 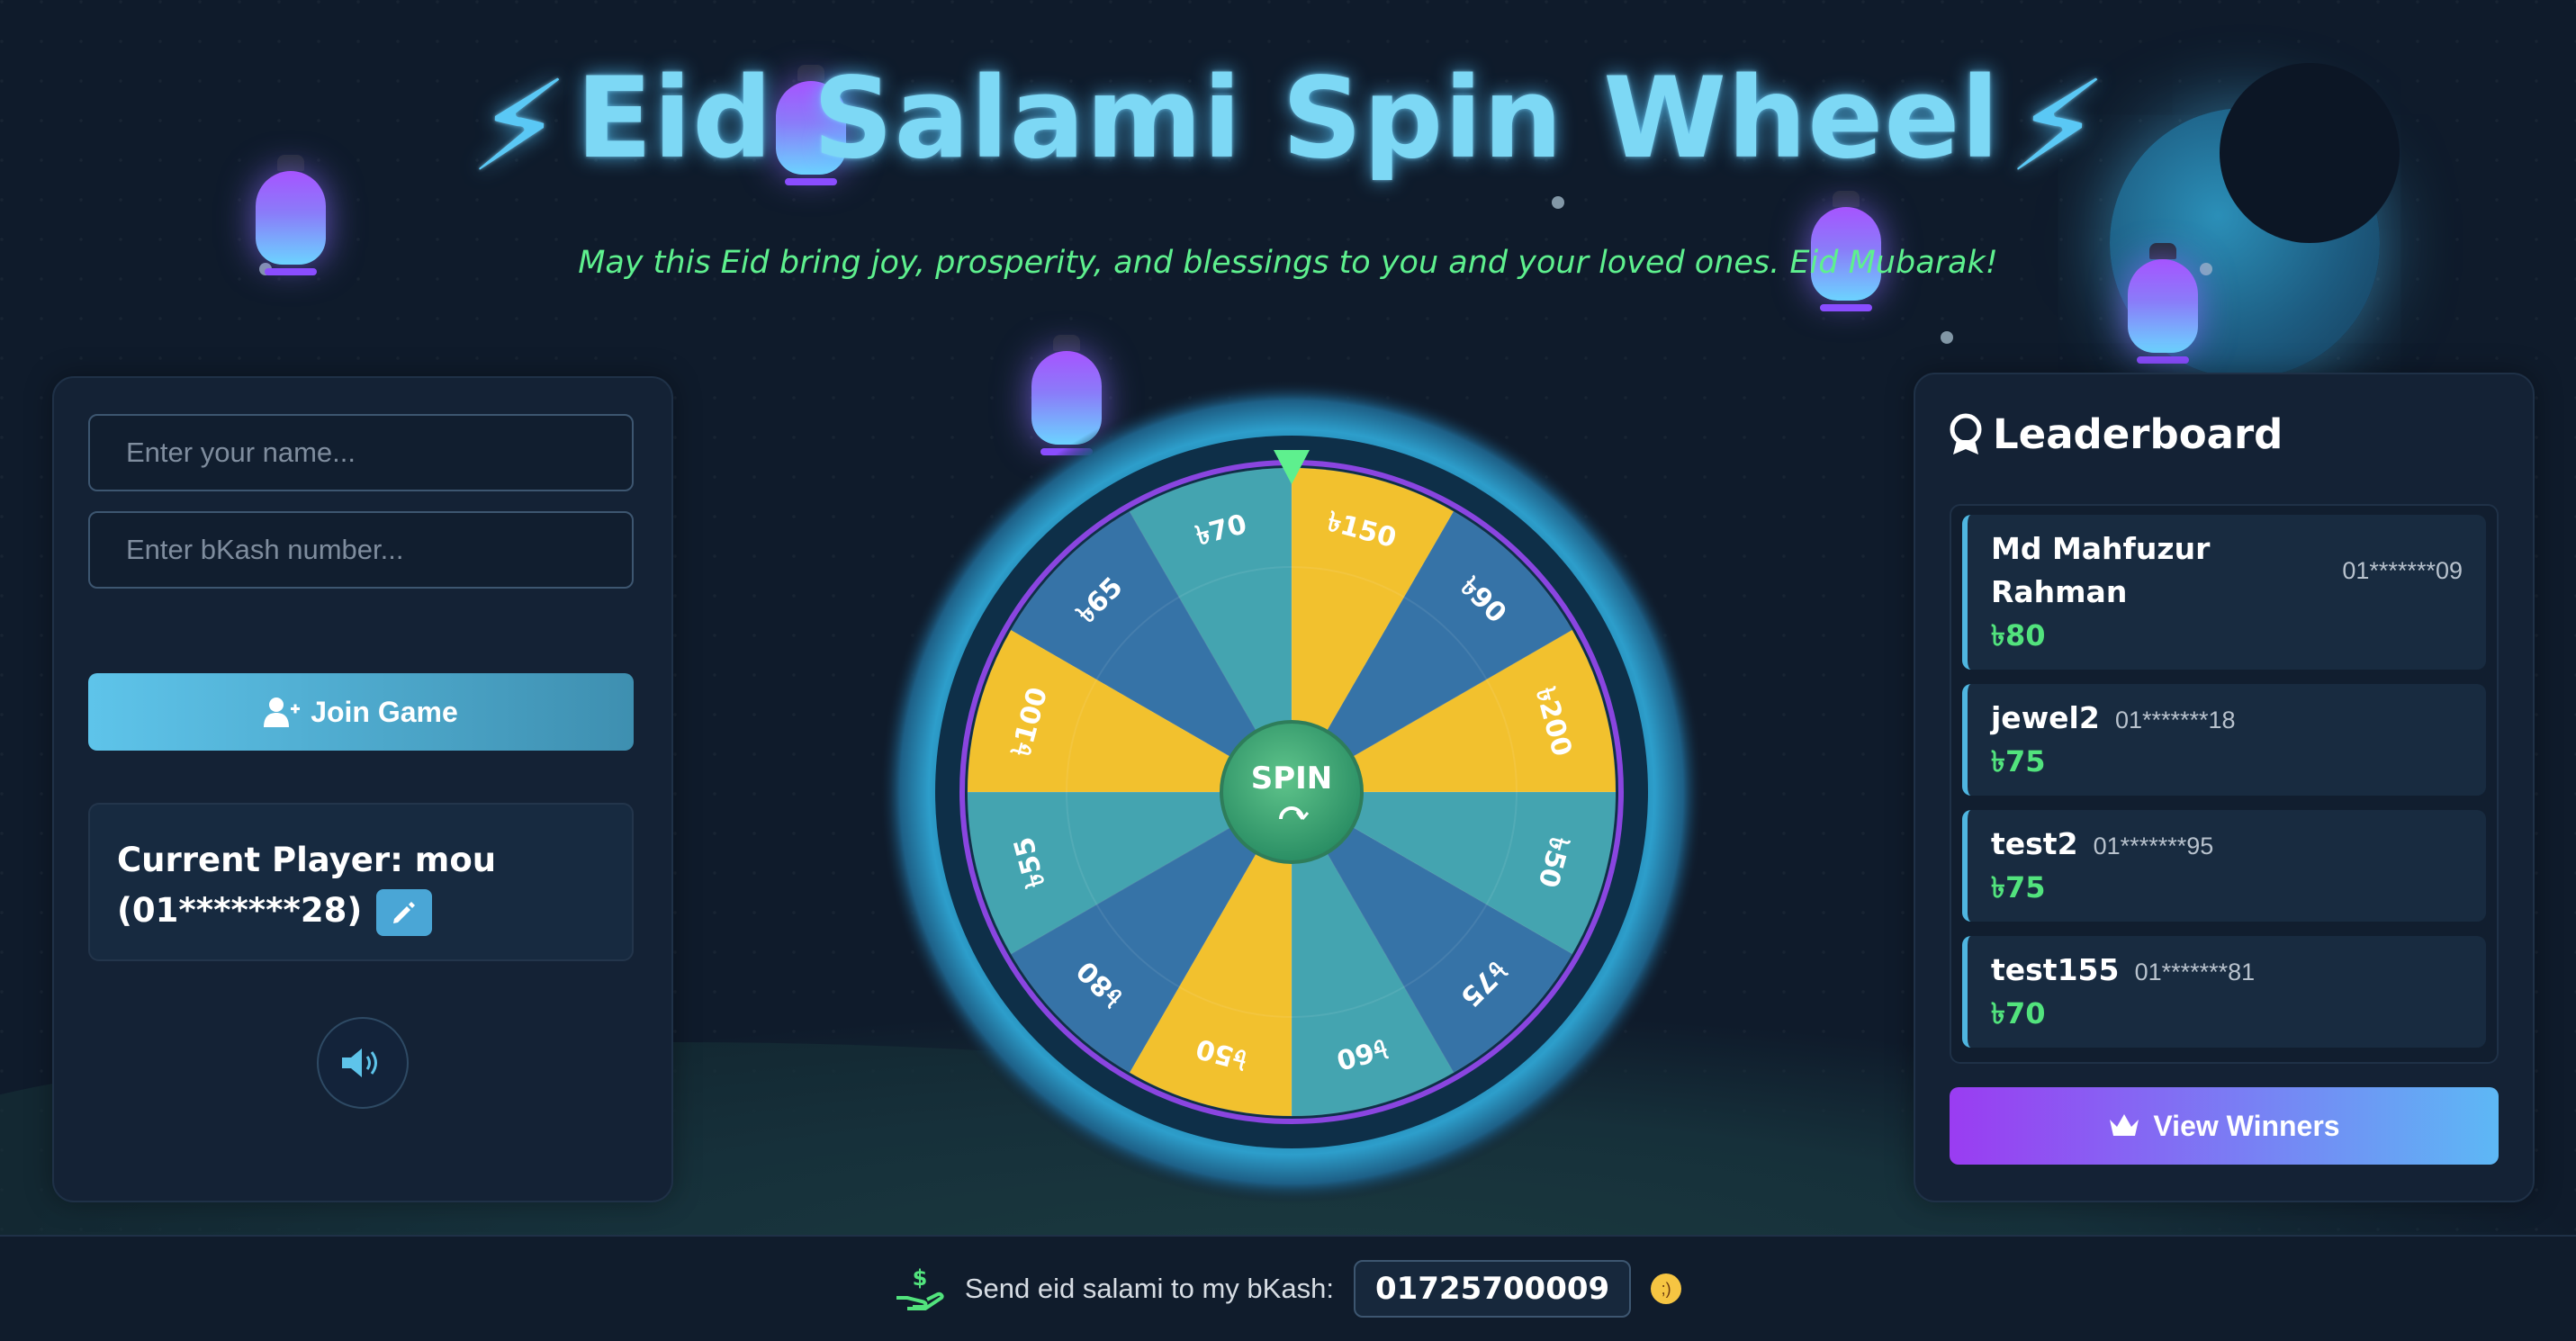 What do you see at coordinates (2018, 1013) in the screenshot?
I see `entry-amount: ৳70` at bounding box center [2018, 1013].